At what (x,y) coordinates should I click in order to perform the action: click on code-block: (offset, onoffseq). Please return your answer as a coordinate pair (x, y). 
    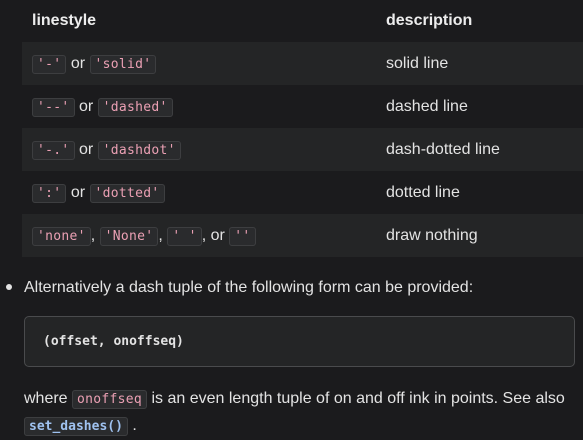
    Looking at the image, I should click on (299, 341).